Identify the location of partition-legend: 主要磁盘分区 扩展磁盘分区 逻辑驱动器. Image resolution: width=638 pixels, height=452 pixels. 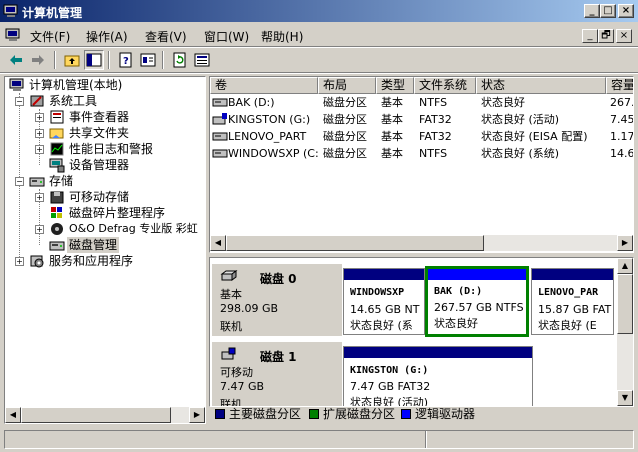
(421, 415).